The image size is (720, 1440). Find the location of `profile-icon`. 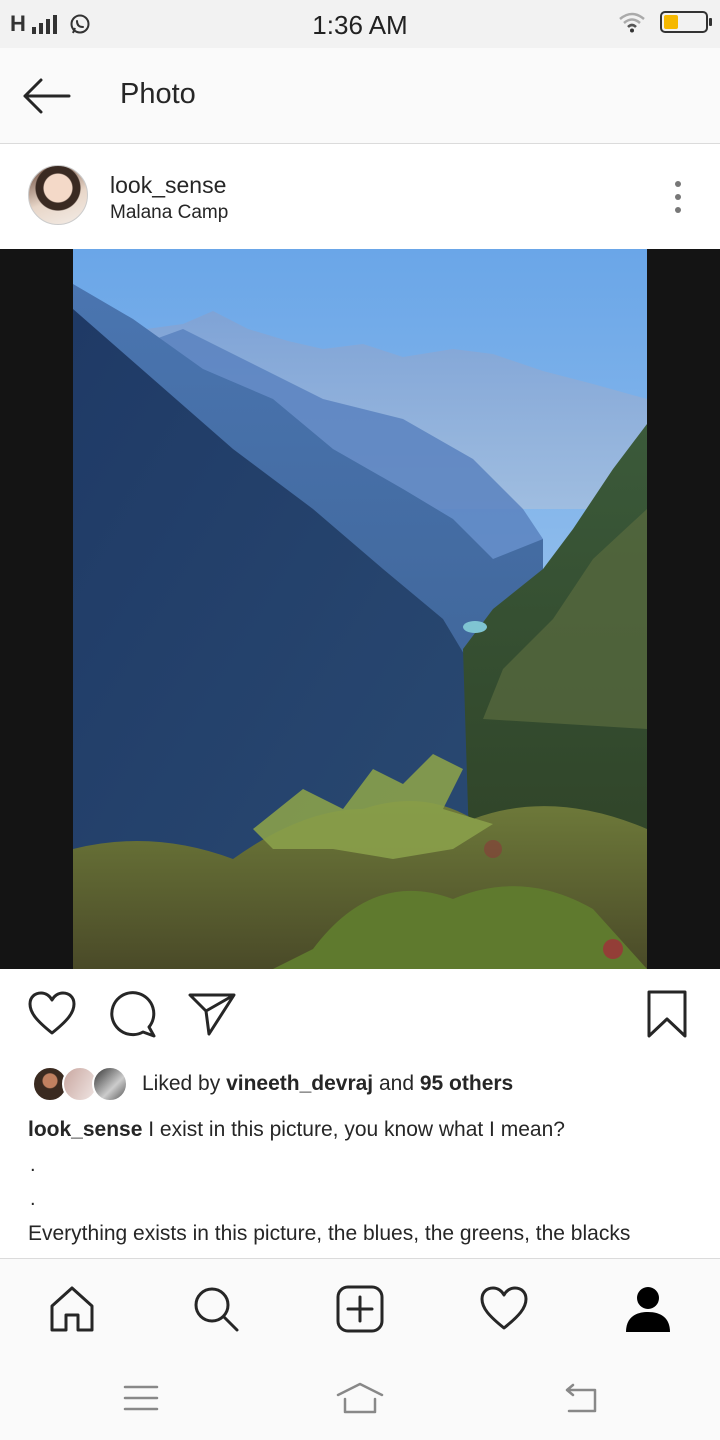

profile-icon is located at coordinates (648, 1309).